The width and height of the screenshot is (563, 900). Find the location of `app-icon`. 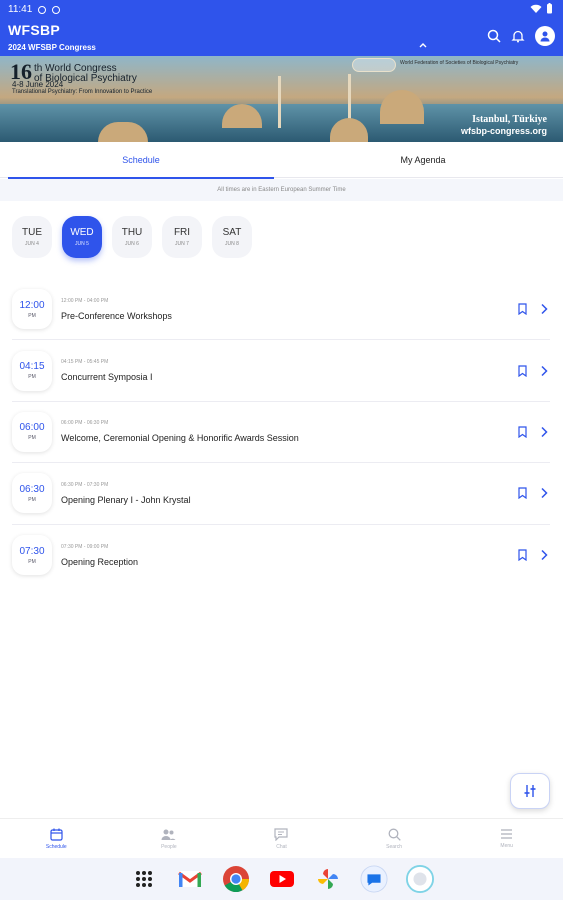

app-icon is located at coordinates (419, 879).